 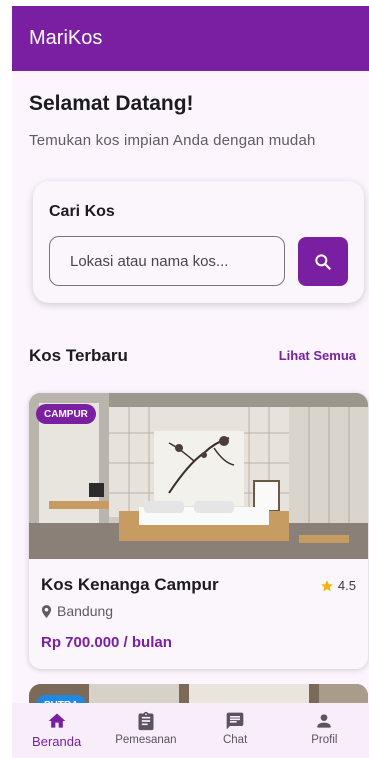 What do you see at coordinates (85, 611) in the screenshot?
I see `location-text: Bandung` at bounding box center [85, 611].